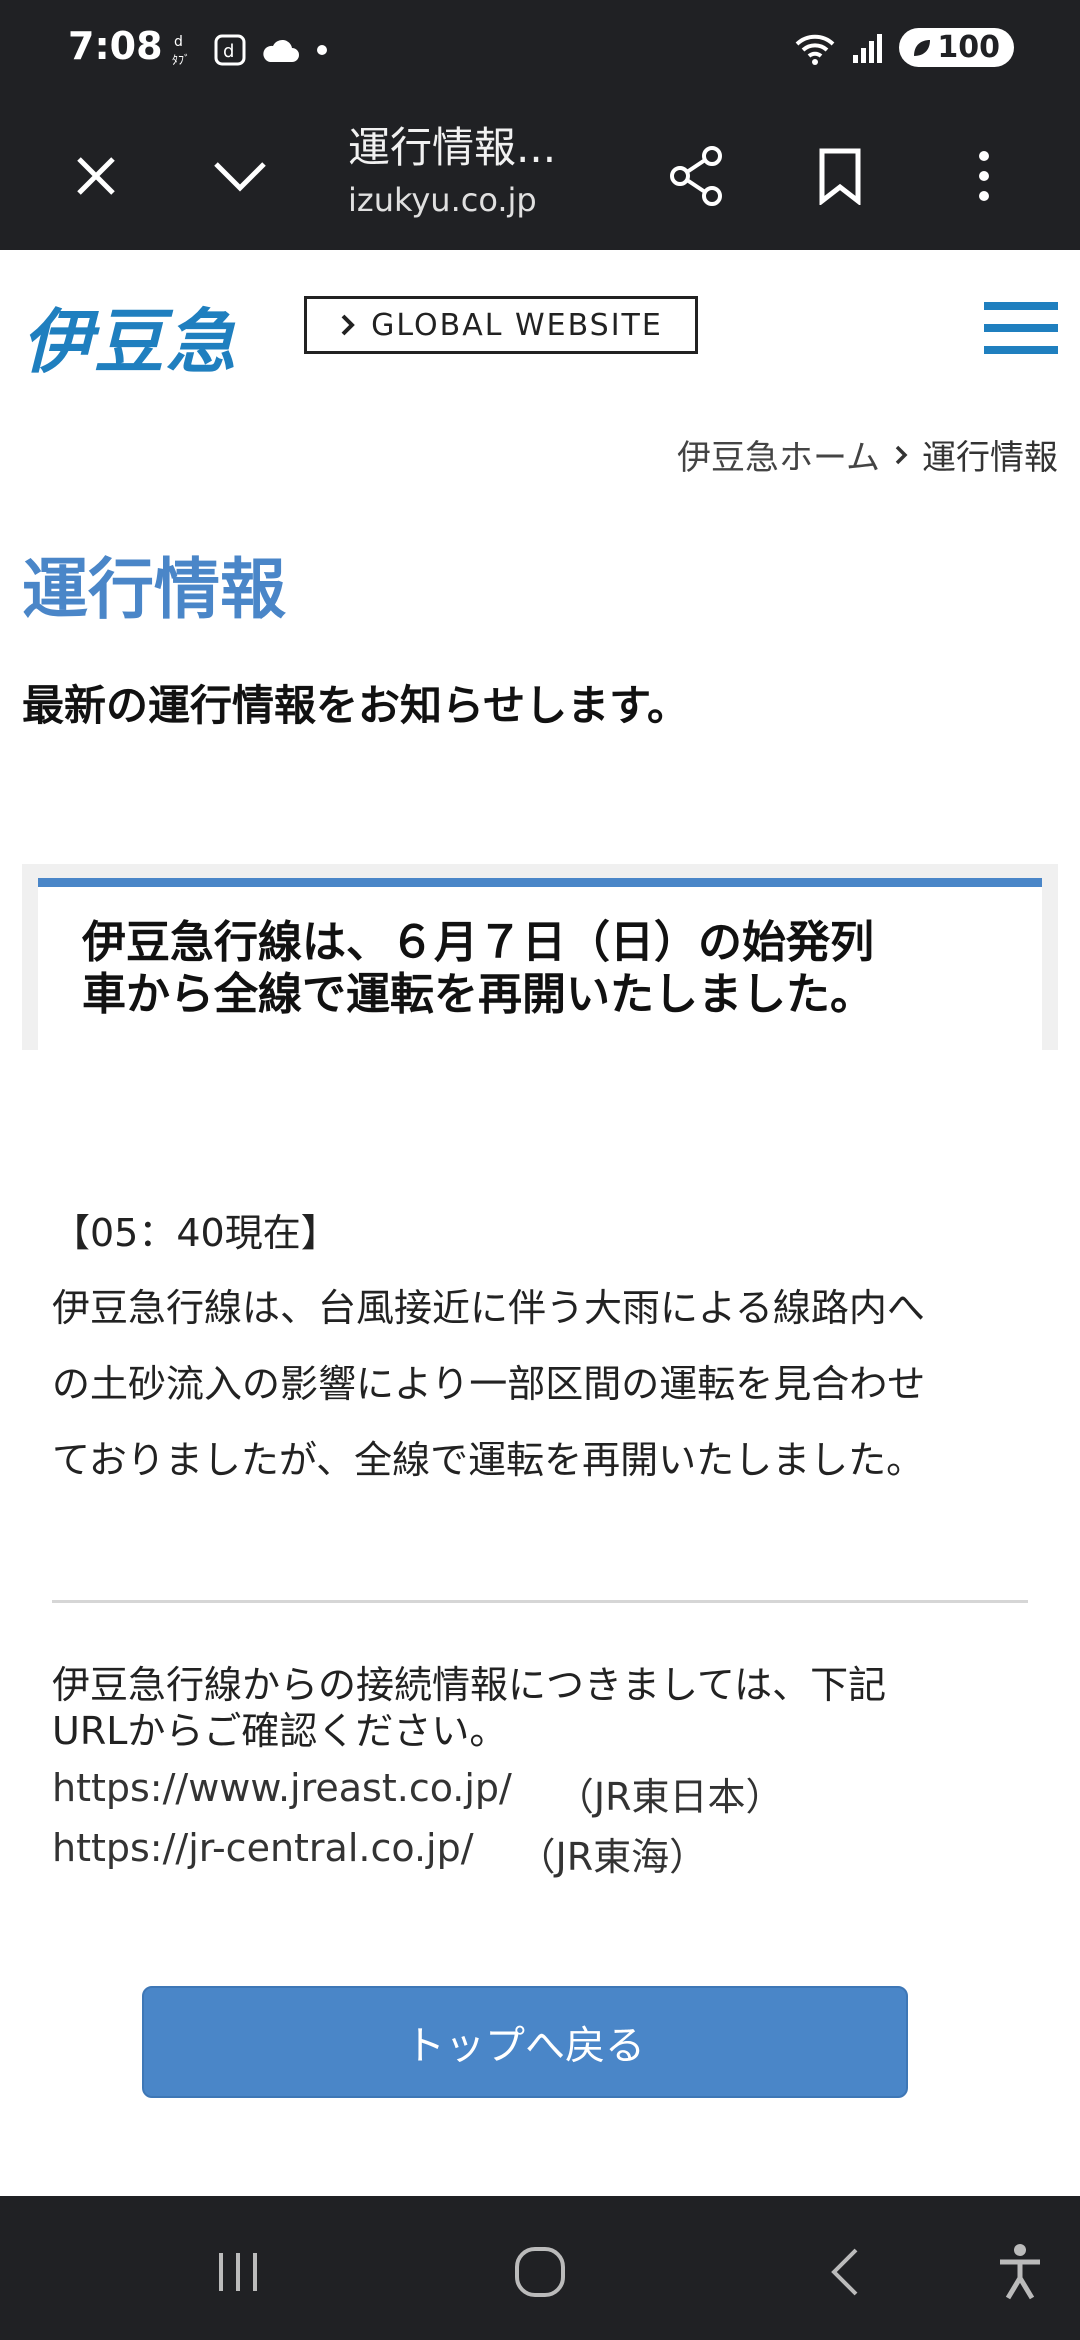 This screenshot has width=1080, height=2340. Describe the element at coordinates (469, 1685) in the screenshot. I see `connection-line: 伊豆急行線からの接続情報につきましては、下記` at that location.